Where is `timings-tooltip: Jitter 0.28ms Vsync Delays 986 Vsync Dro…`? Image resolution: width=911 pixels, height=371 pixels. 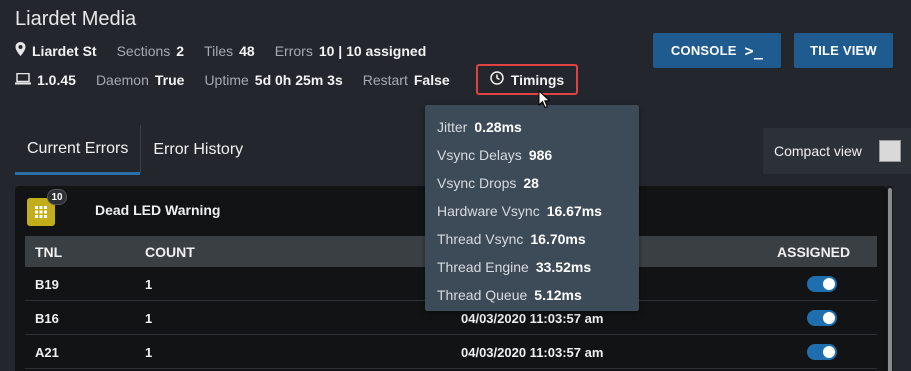 timings-tooltip: Jitter 0.28ms Vsync Delays 986 Vsync Dro… is located at coordinates (532, 208).